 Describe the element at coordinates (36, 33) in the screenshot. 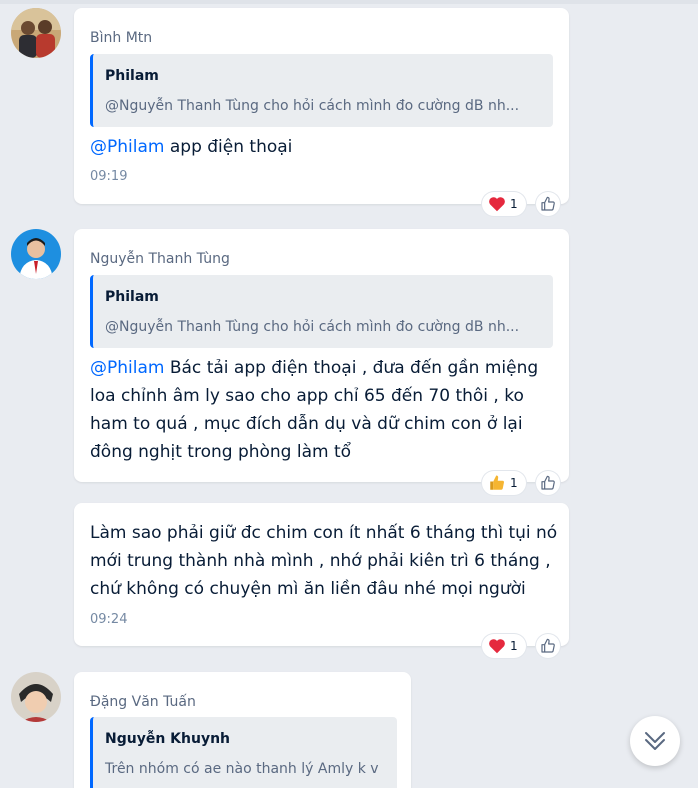

I see `avatar-binh-mtn` at that location.